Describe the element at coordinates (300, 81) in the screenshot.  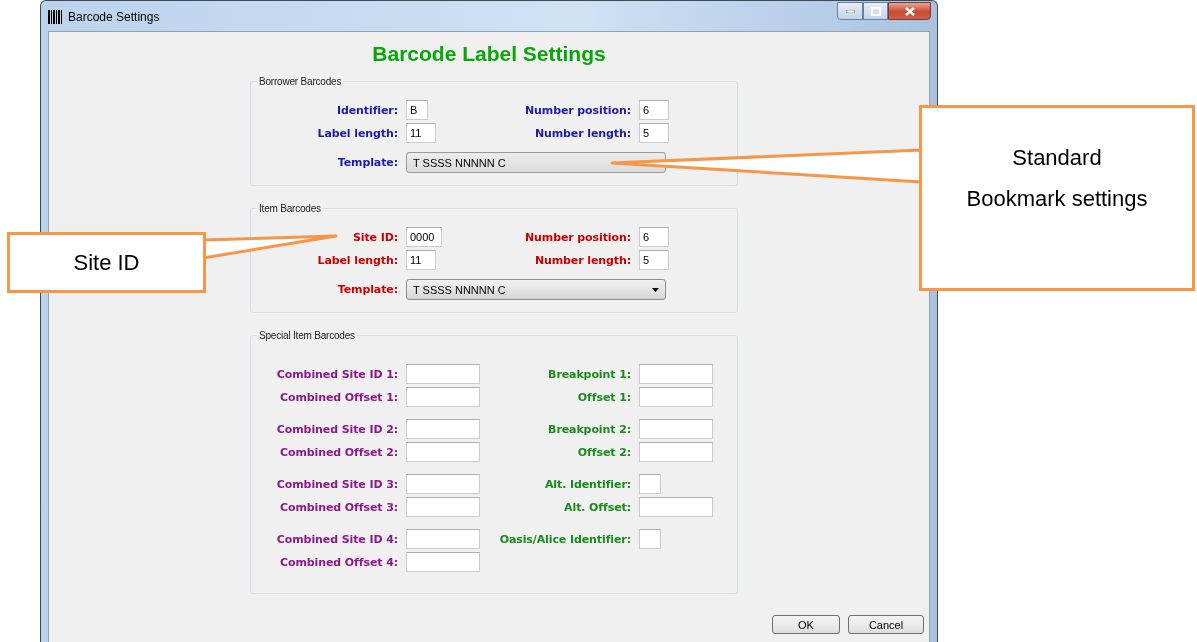
I see `group-title: Borrower Barcodes` at that location.